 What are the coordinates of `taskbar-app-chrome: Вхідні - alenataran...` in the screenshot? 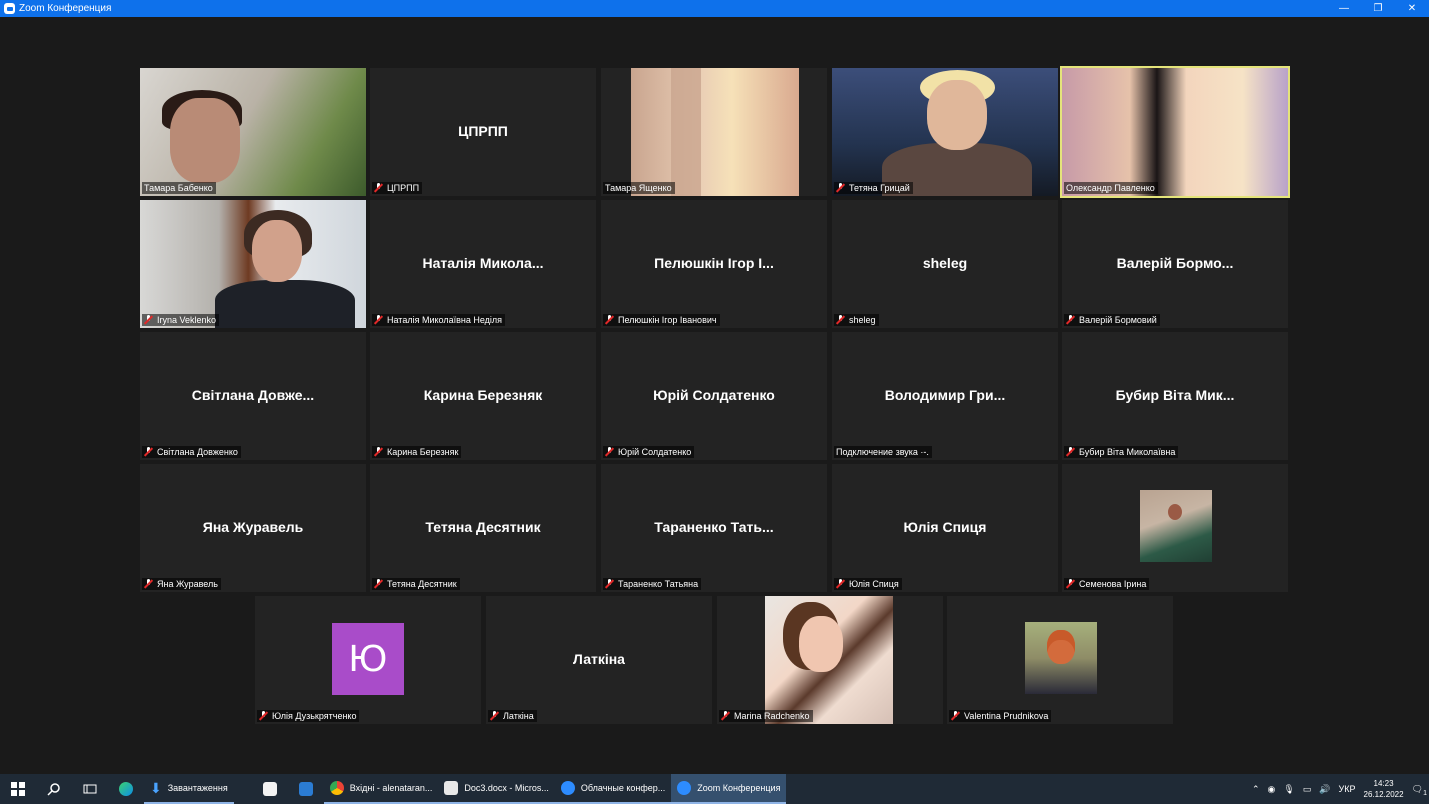 It's located at (381, 789).